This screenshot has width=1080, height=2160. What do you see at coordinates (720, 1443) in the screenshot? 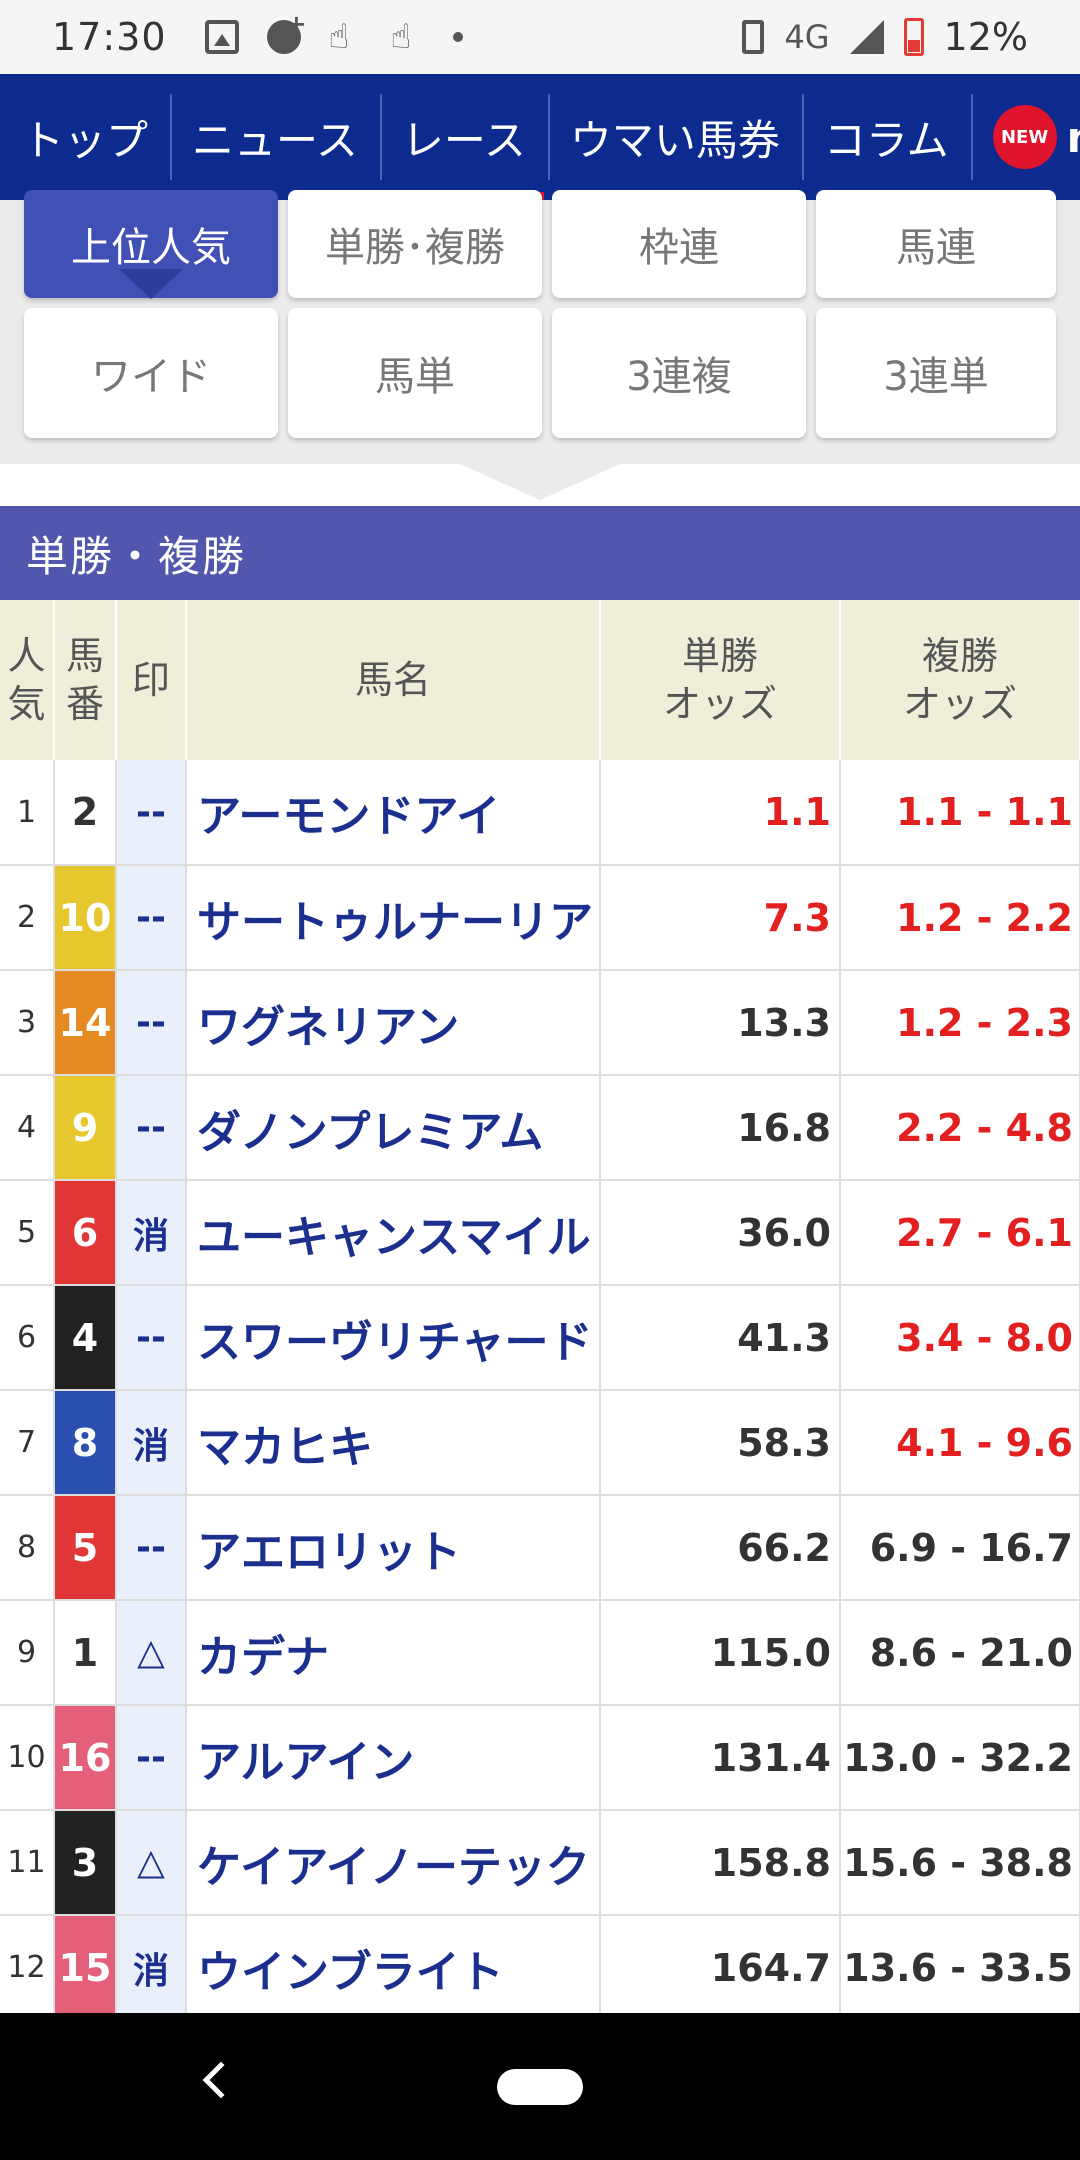
I see `win-odds: 58.3` at bounding box center [720, 1443].